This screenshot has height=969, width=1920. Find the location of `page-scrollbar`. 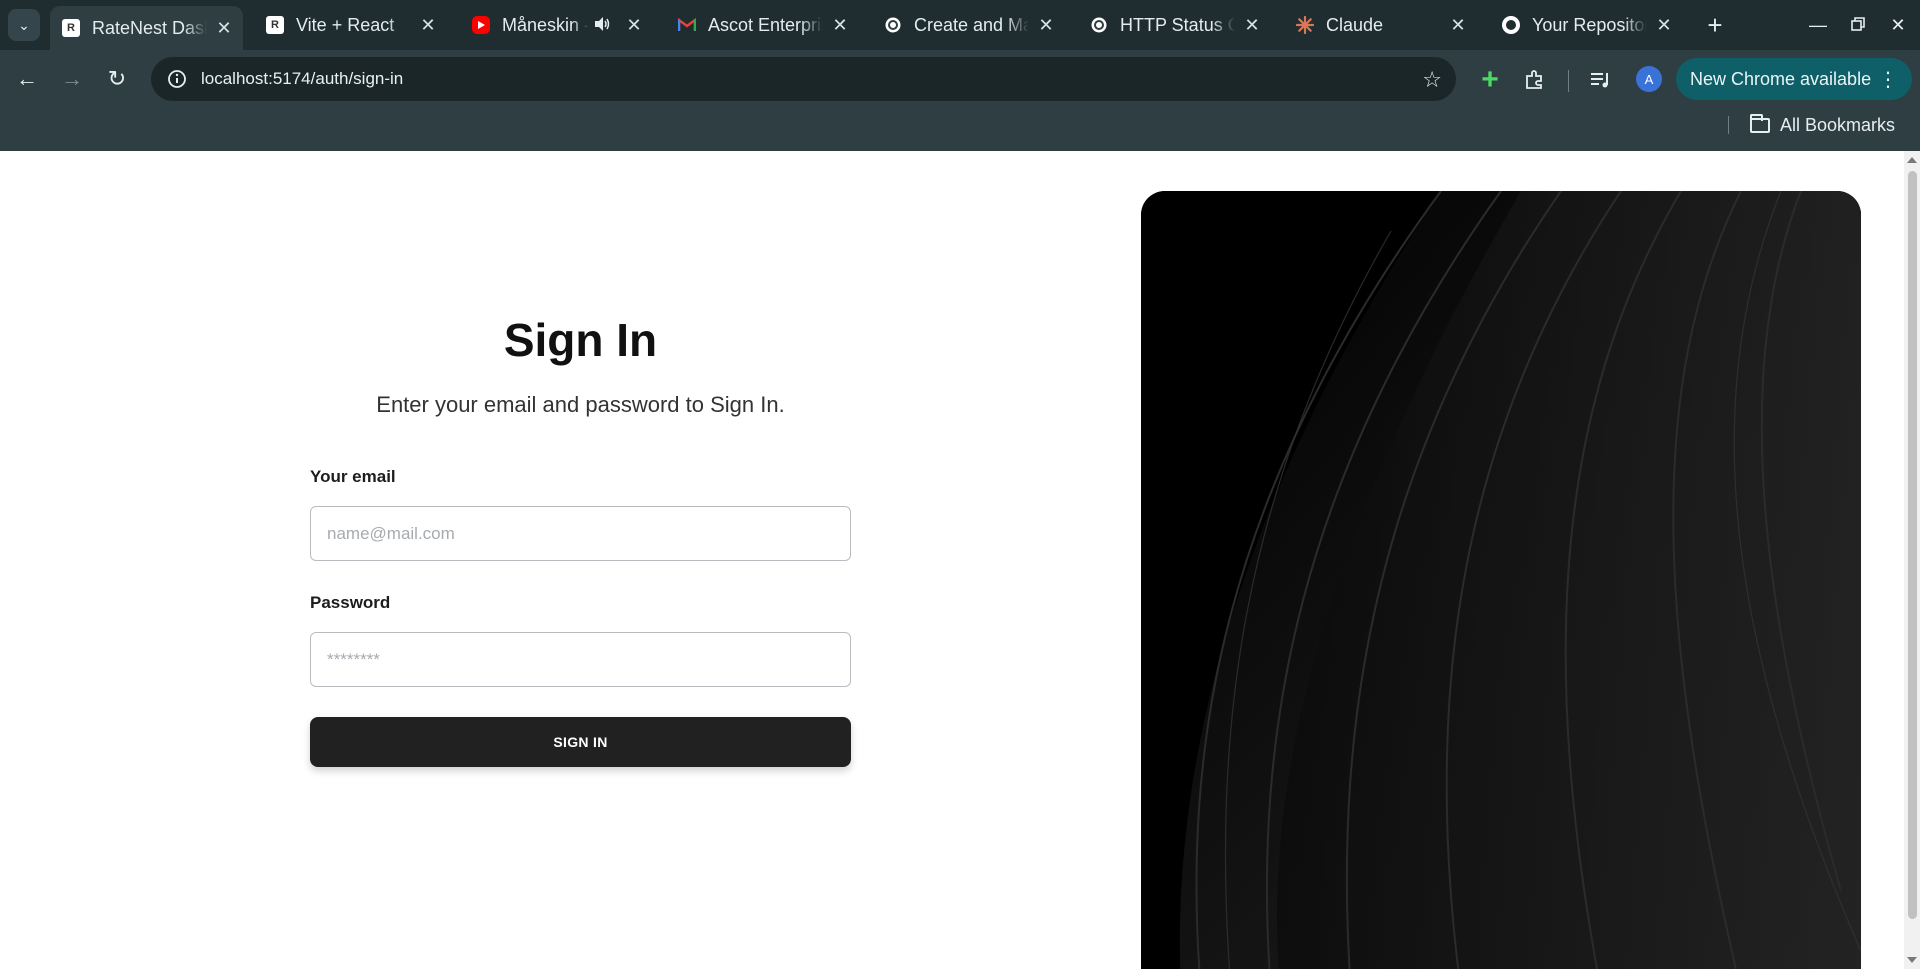

page-scrollbar is located at coordinates (1912, 560).